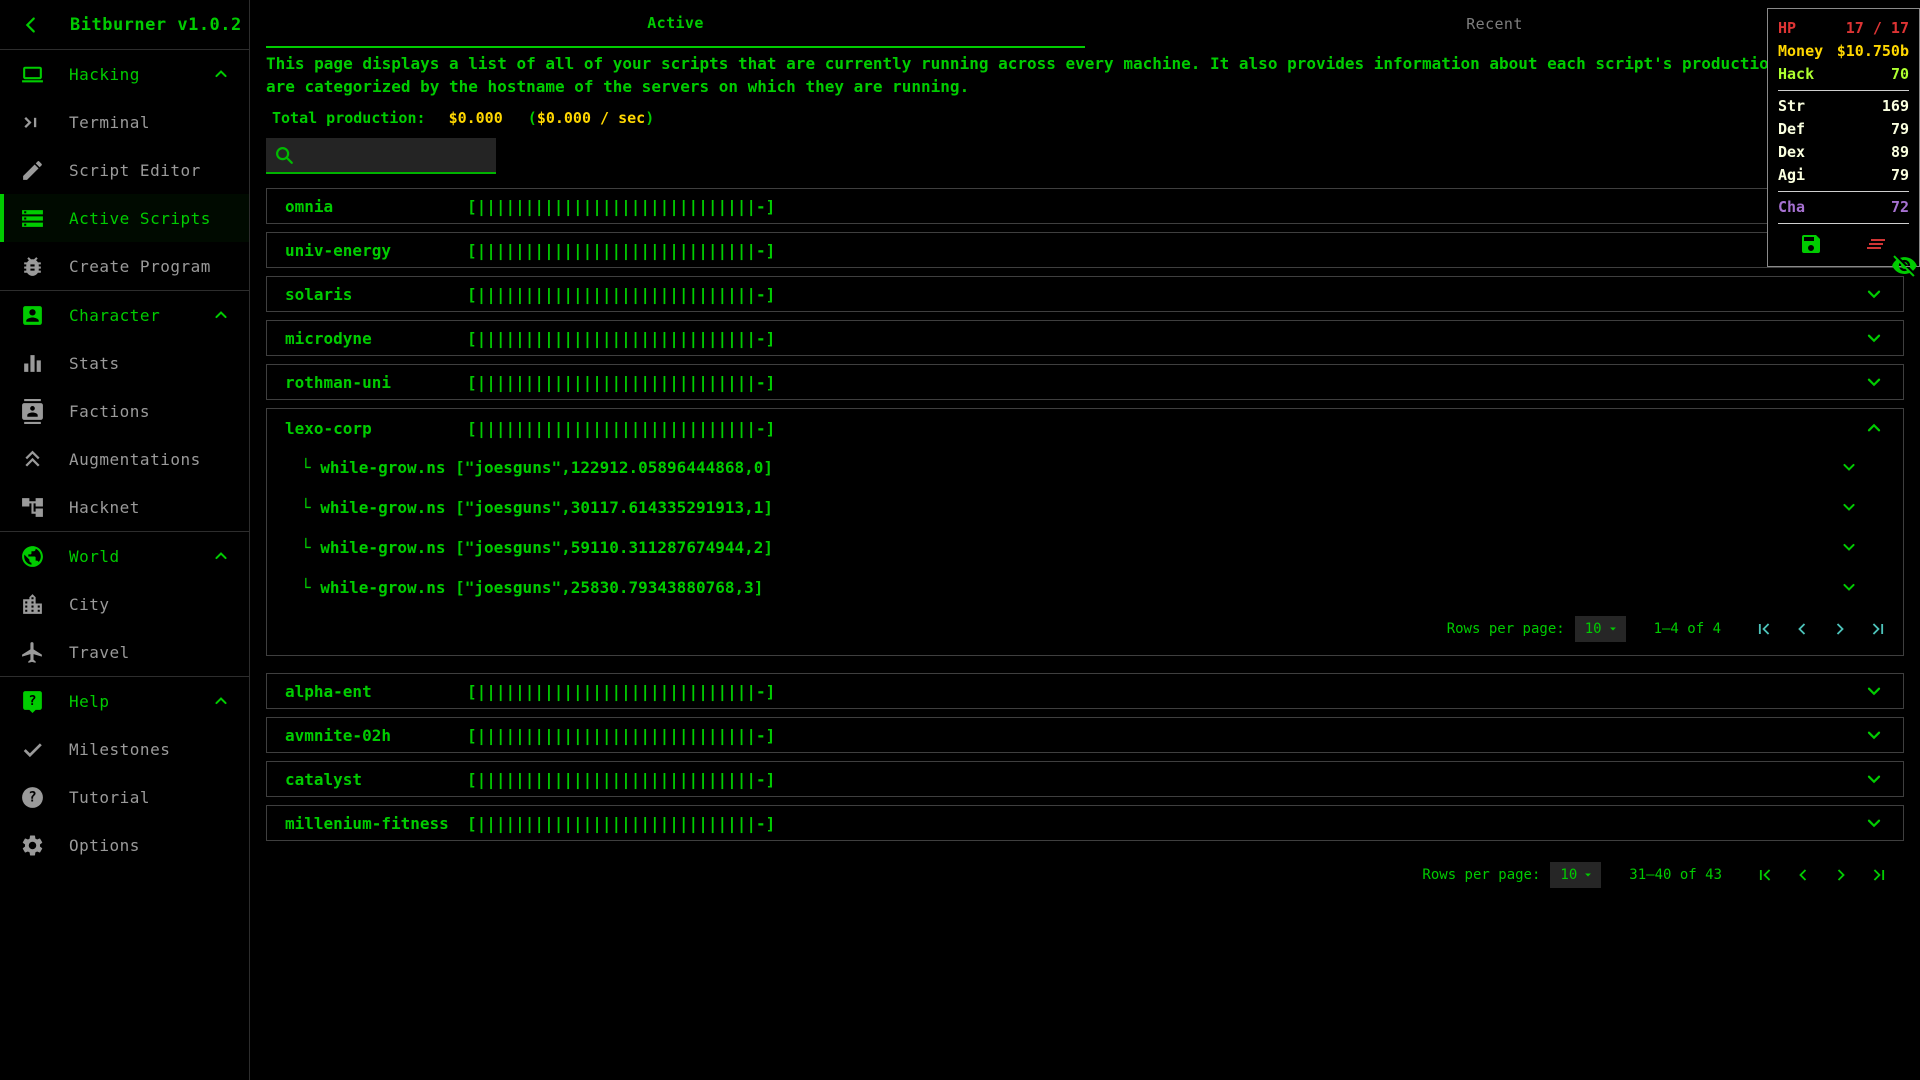  What do you see at coordinates (1085, 294) in the screenshot?
I see `server-row-solaris: solaris [|||||||||||||||||||||||||||||-]` at bounding box center [1085, 294].